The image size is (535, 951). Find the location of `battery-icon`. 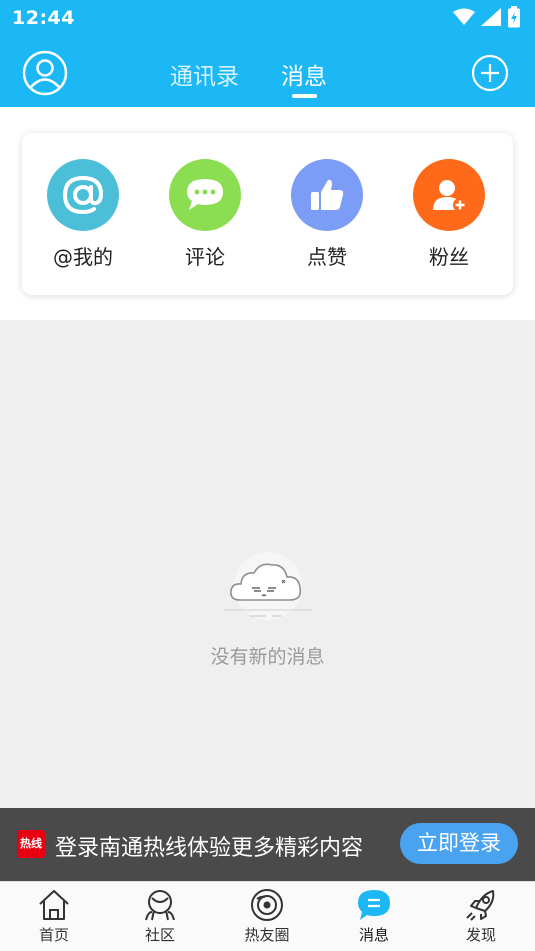

battery-icon is located at coordinates (514, 17).